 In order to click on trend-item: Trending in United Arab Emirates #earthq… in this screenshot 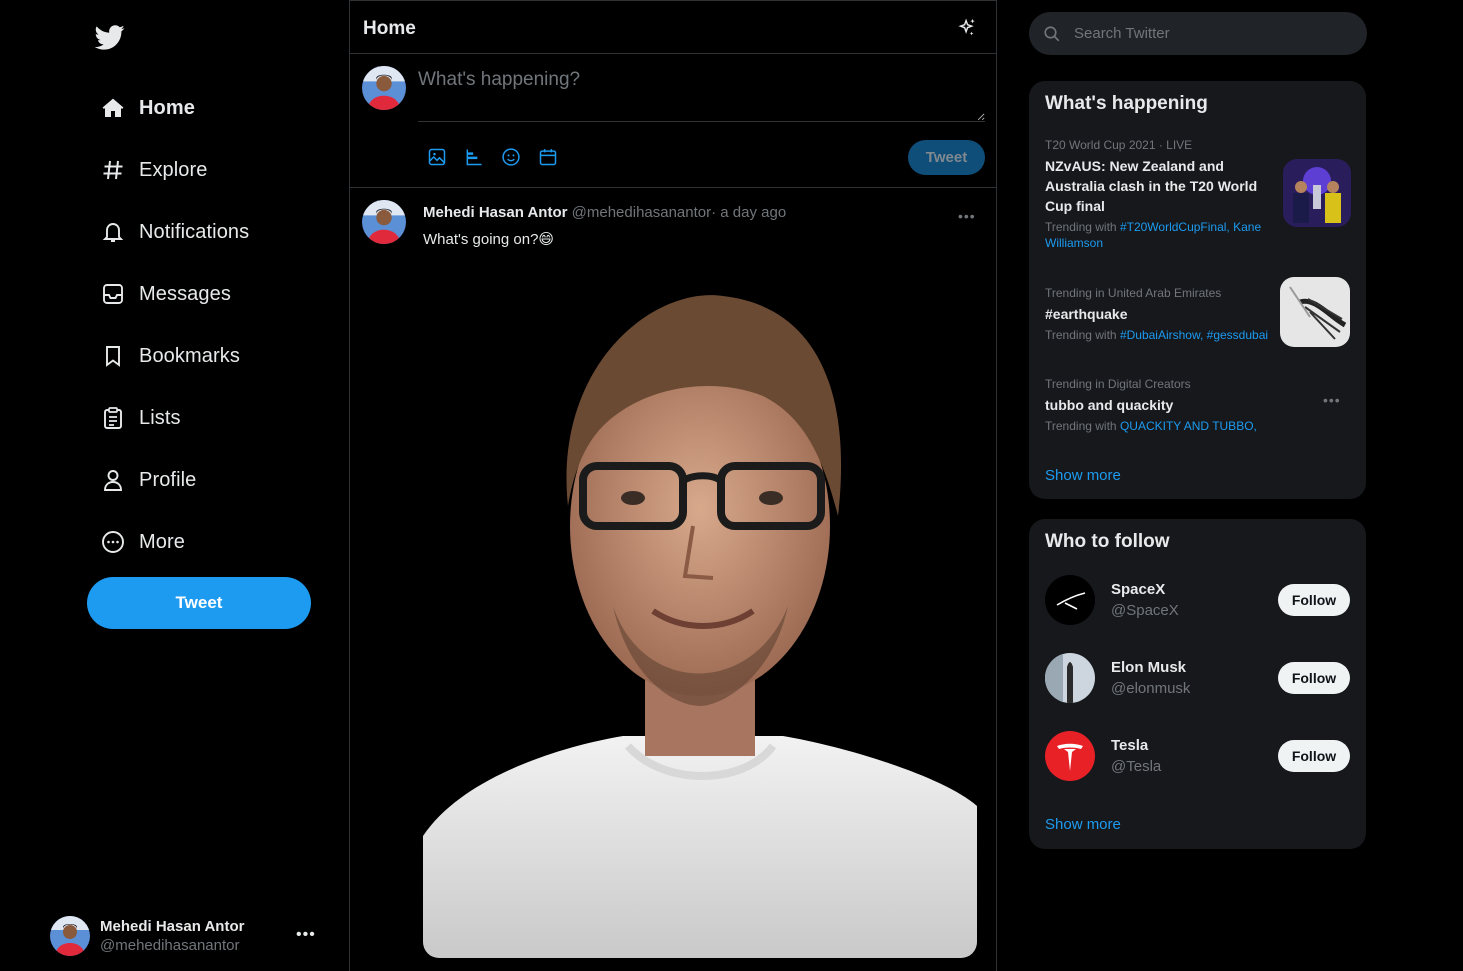, I will do `click(1199, 312)`.